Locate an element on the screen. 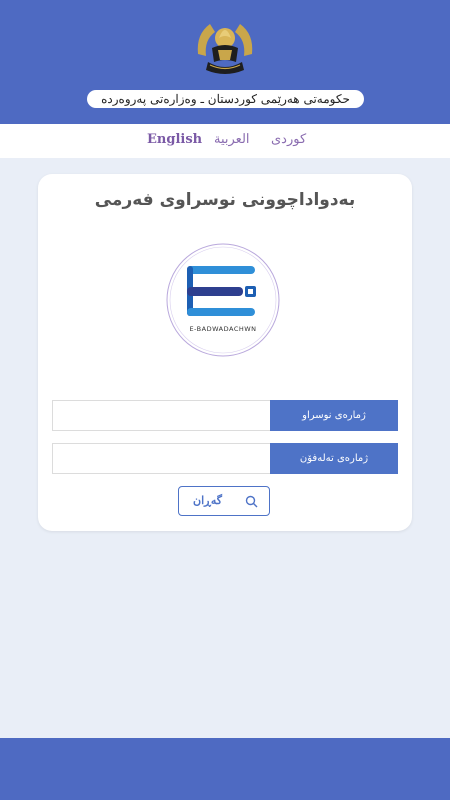  letter-number-row: ژمارەی نوسراو is located at coordinates (225, 415).